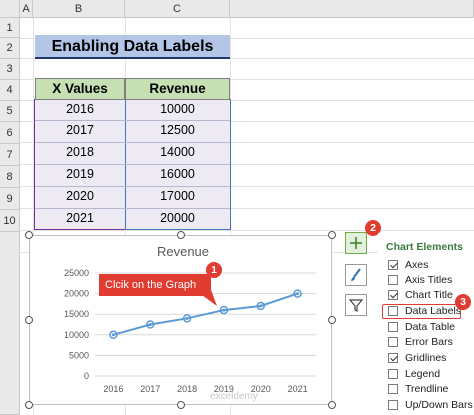  Describe the element at coordinates (80, 130) in the screenshot. I see `table-cell: 2017` at that location.